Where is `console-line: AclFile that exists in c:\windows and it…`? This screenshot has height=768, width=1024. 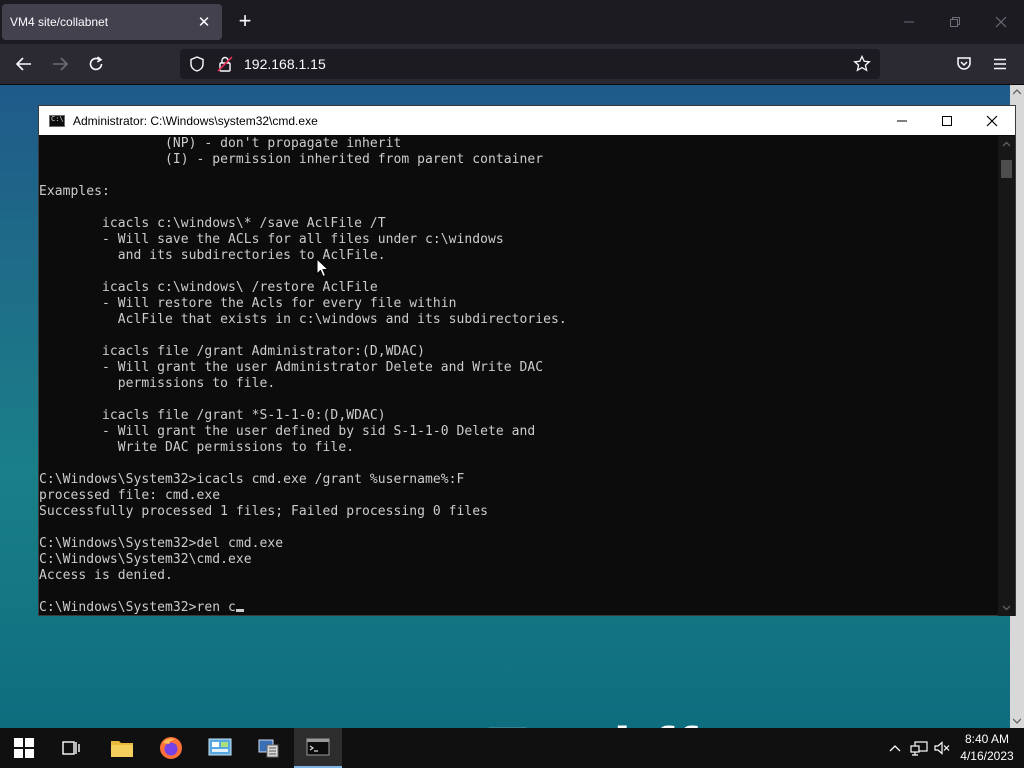 console-line: AclFile that exists in c:\windows and it… is located at coordinates (303, 319).